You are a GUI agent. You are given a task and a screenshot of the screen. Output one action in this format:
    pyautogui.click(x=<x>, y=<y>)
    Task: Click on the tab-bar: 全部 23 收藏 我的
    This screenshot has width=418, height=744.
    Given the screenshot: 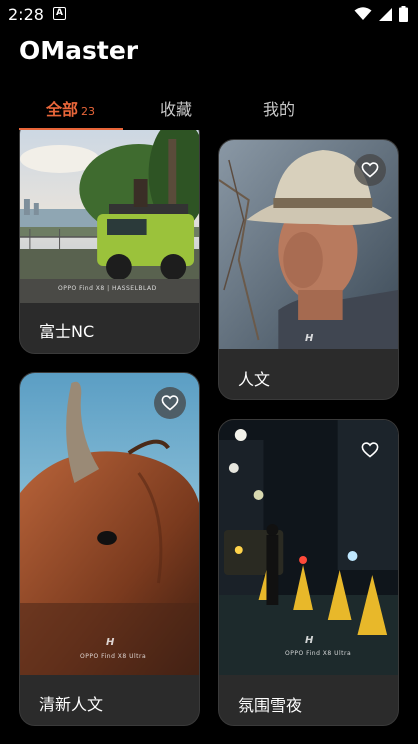 What is the action you would take?
    pyautogui.click(x=209, y=109)
    